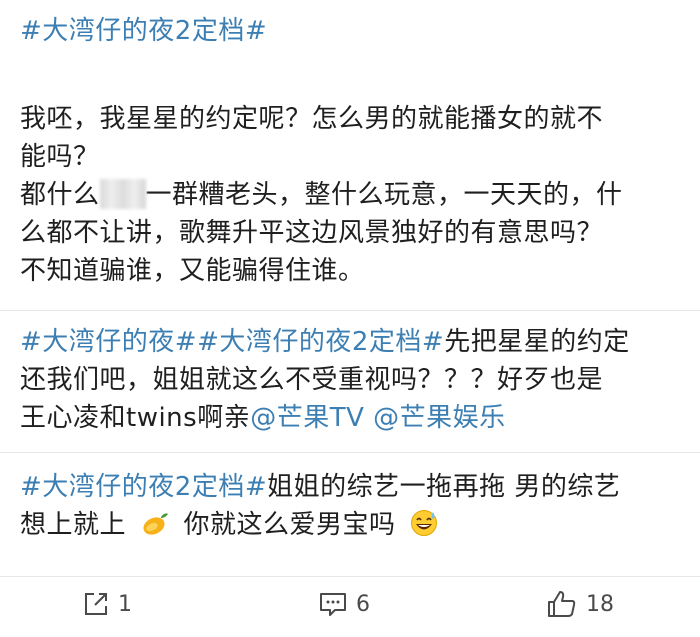 This screenshot has width=700, height=637. Describe the element at coordinates (562, 604) in the screenshot. I see `thumbs-up-icon` at that location.